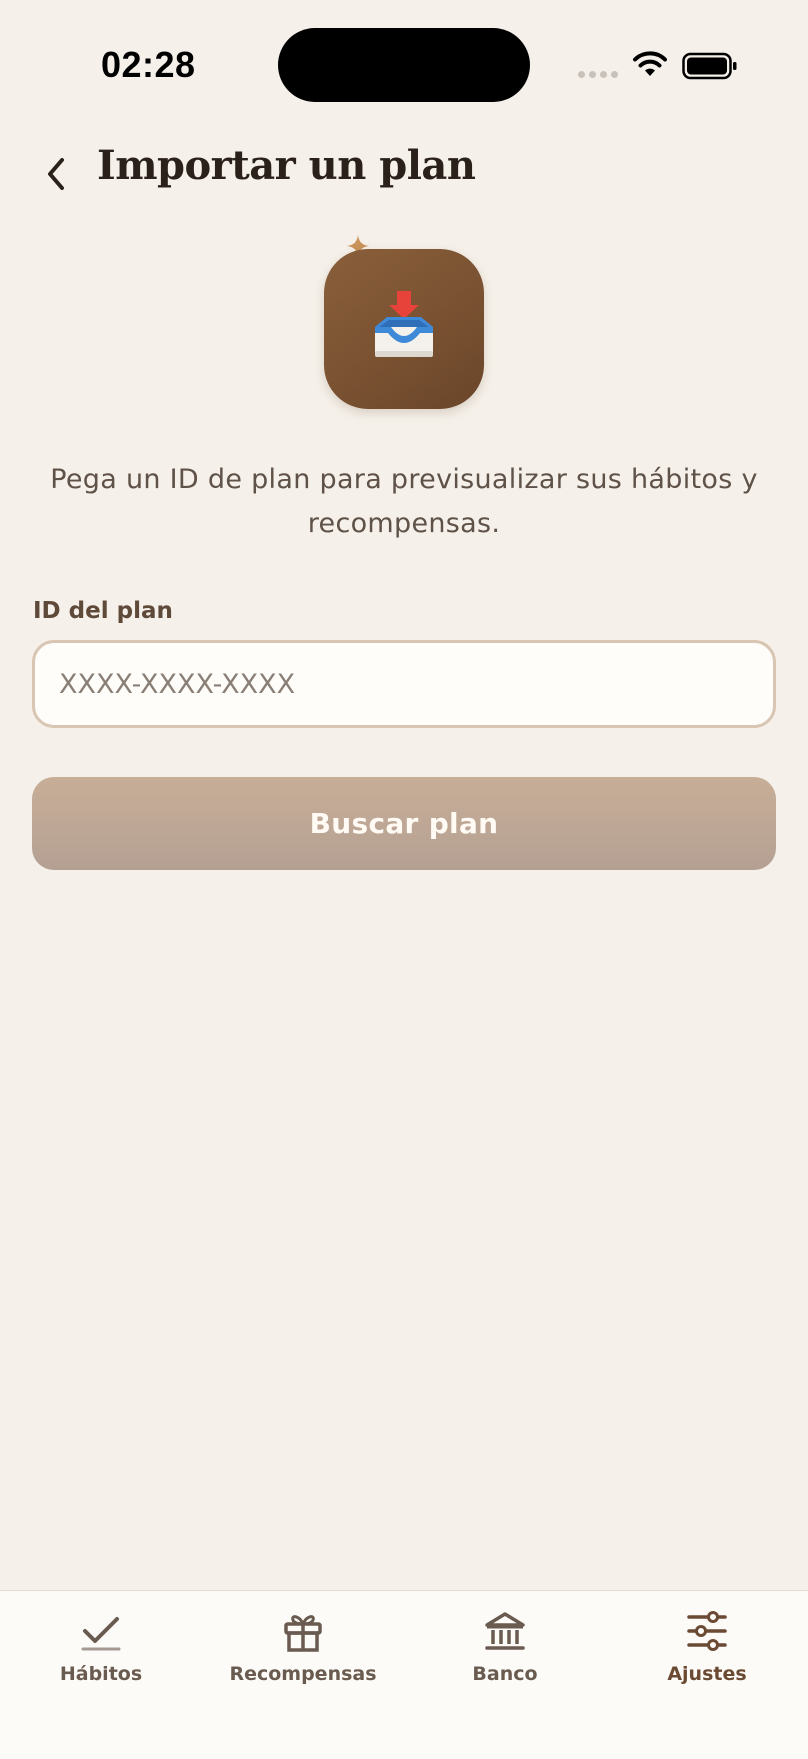  I want to click on chevron-left-icon, so click(56, 174).